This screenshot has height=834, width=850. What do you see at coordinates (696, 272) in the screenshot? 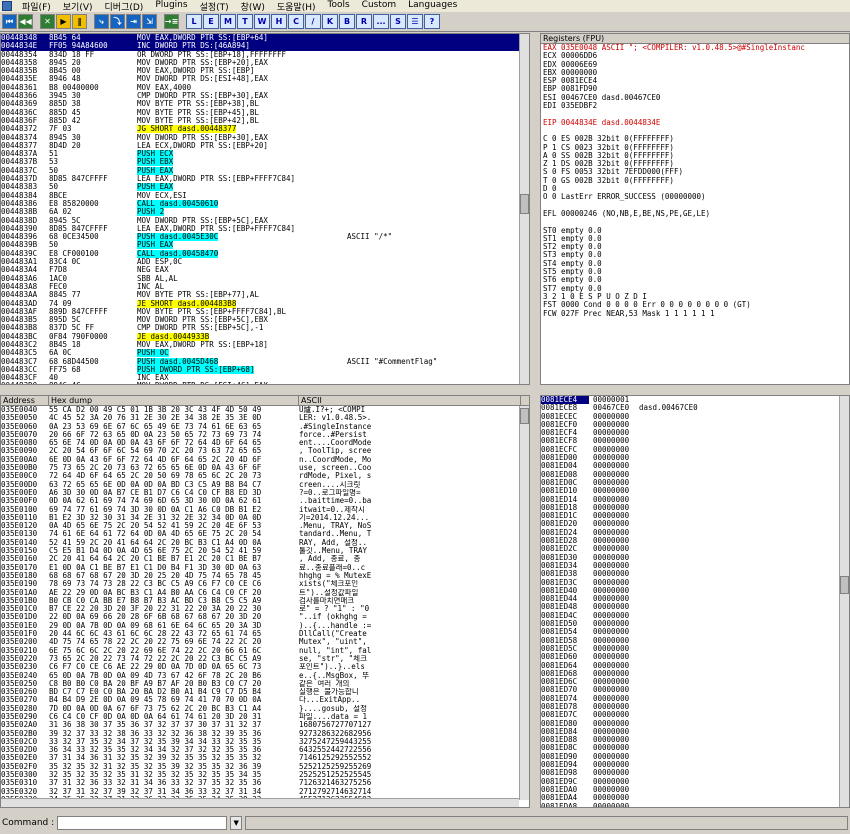
I see `register-line: ST5 empty 0.0` at bounding box center [696, 272].